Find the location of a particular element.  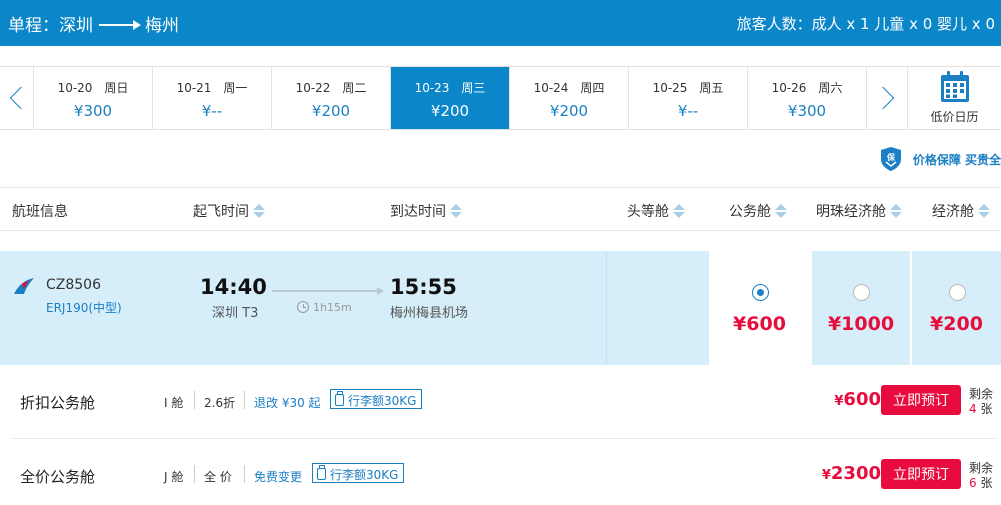

remaining-seats: 剩余 4 张 is located at coordinates (981, 402).